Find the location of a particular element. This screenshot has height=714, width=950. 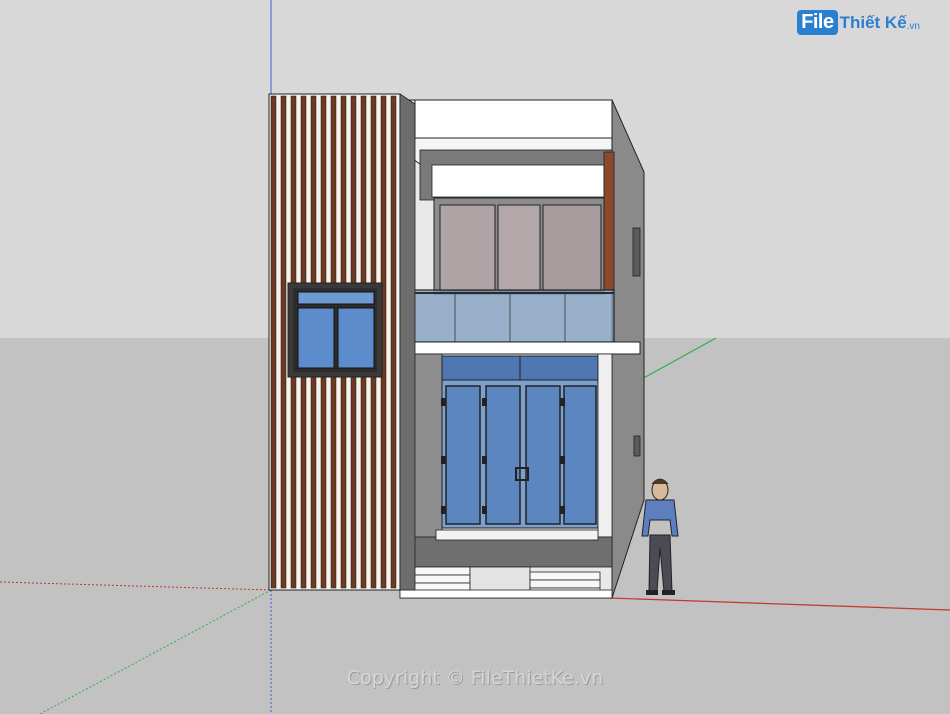

accent-pier is located at coordinates (609, 221).